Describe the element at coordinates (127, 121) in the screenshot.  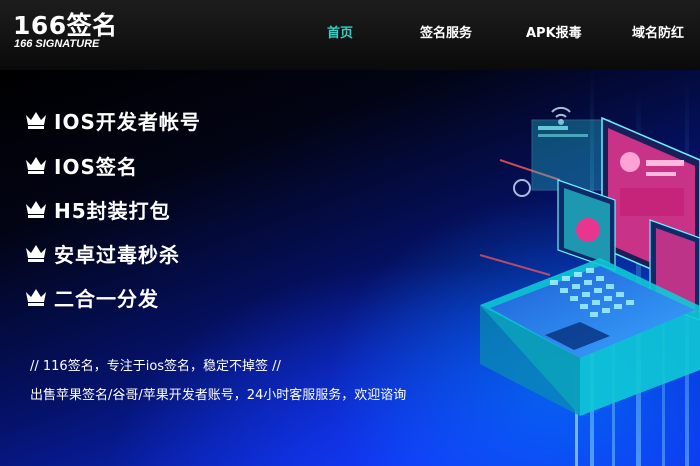
I see `feature-label: IOS开发者帐号` at that location.